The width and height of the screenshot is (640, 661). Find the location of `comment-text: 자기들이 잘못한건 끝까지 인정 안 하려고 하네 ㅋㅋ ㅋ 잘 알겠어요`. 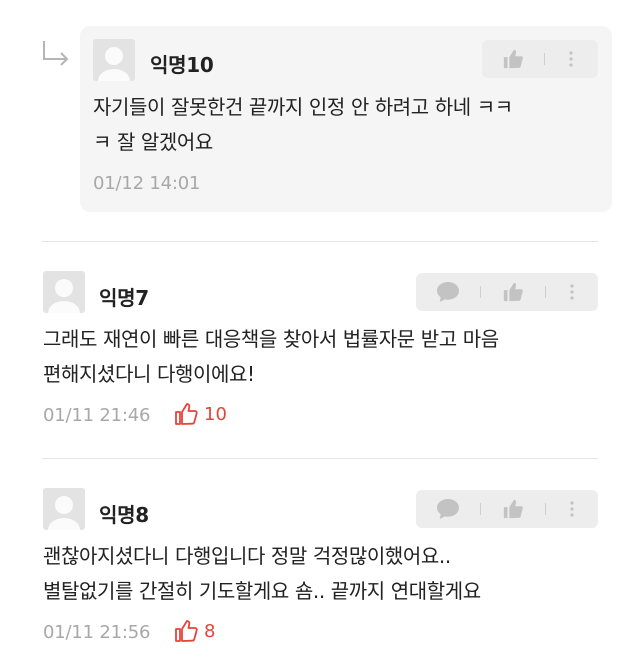

comment-text: 자기들이 잘못한건 끝까지 인정 안 하려고 하네 ㅋㅋ ㅋ 잘 알겠어요 is located at coordinates (303, 125).